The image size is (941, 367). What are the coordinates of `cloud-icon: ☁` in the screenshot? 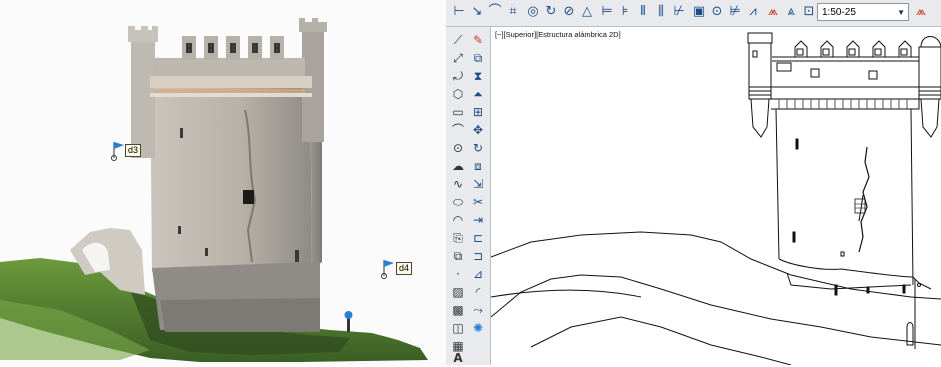 It's located at (458, 166).